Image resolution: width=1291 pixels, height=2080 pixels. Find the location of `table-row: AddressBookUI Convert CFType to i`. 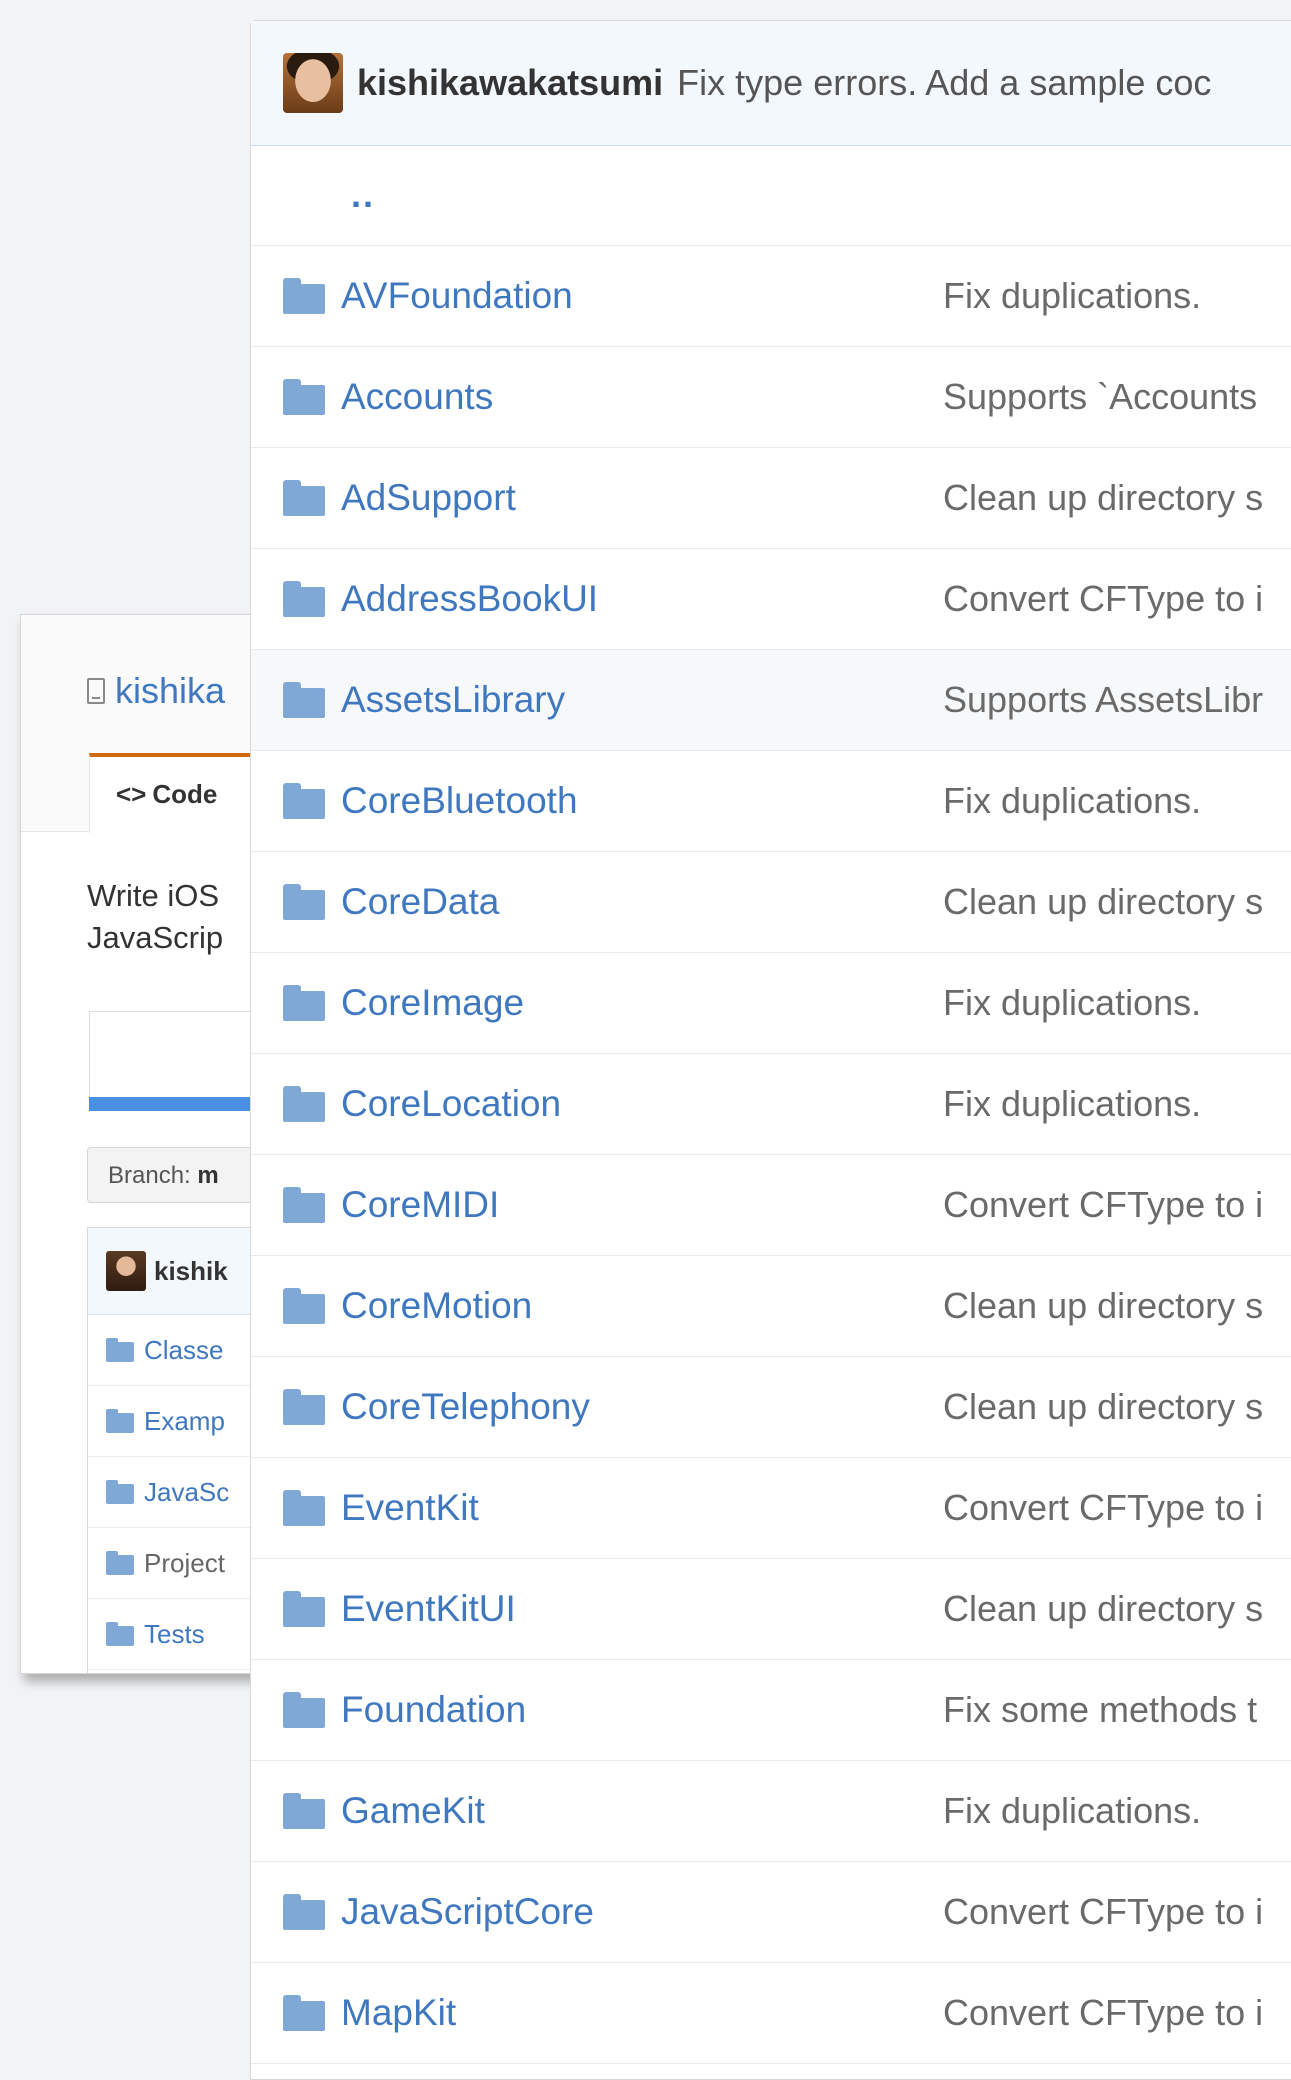

table-row: AddressBookUI Convert CFType to i is located at coordinates (771, 599).